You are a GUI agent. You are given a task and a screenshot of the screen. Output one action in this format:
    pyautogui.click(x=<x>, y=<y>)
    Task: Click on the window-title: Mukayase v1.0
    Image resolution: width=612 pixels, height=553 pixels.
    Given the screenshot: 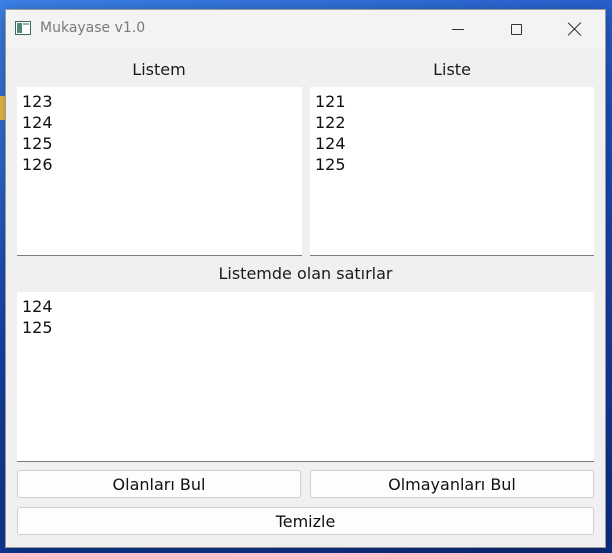 What is the action you would take?
    pyautogui.click(x=93, y=28)
    